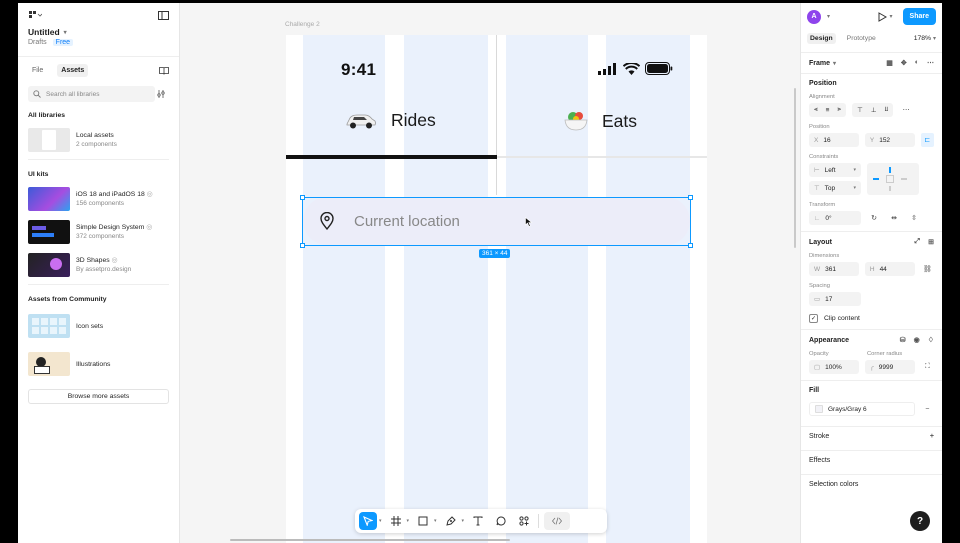 The width and height of the screenshot is (960, 543). I want to click on grid-layout-icon: ▦, so click(889, 63).